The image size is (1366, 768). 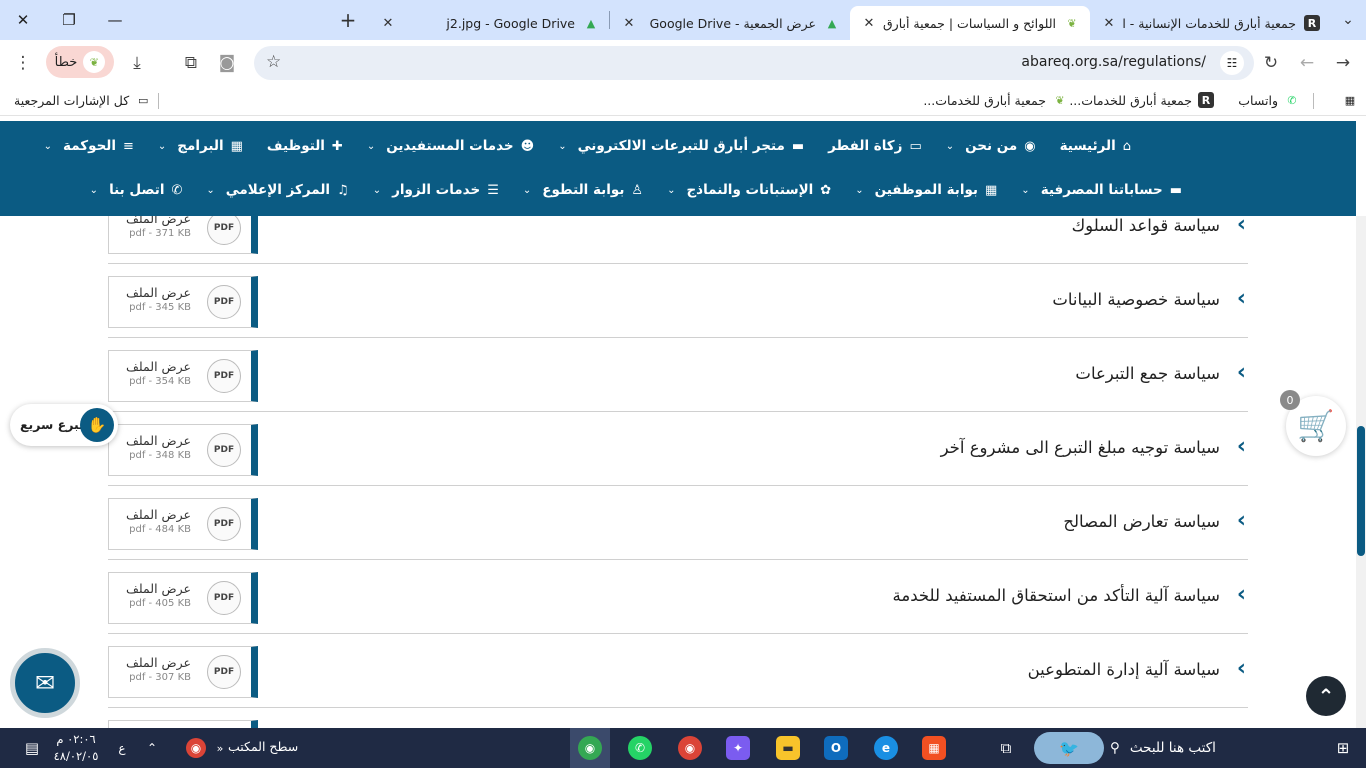 What do you see at coordinates (160, 677) in the screenshot?
I see `file-size: pdf - 307 KB` at bounding box center [160, 677].